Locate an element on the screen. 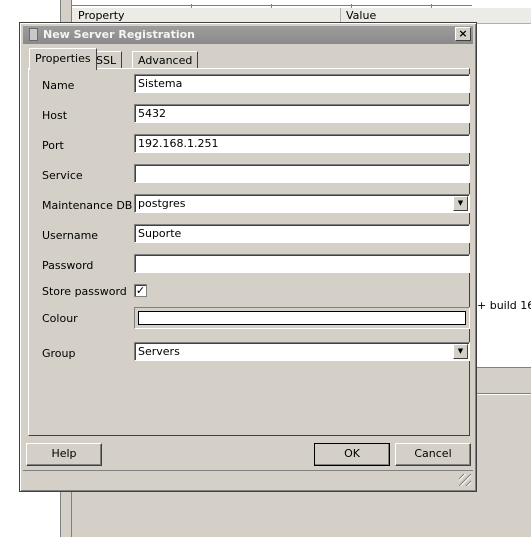 This screenshot has height=537, width=531. name-label: Name is located at coordinates (58, 85).